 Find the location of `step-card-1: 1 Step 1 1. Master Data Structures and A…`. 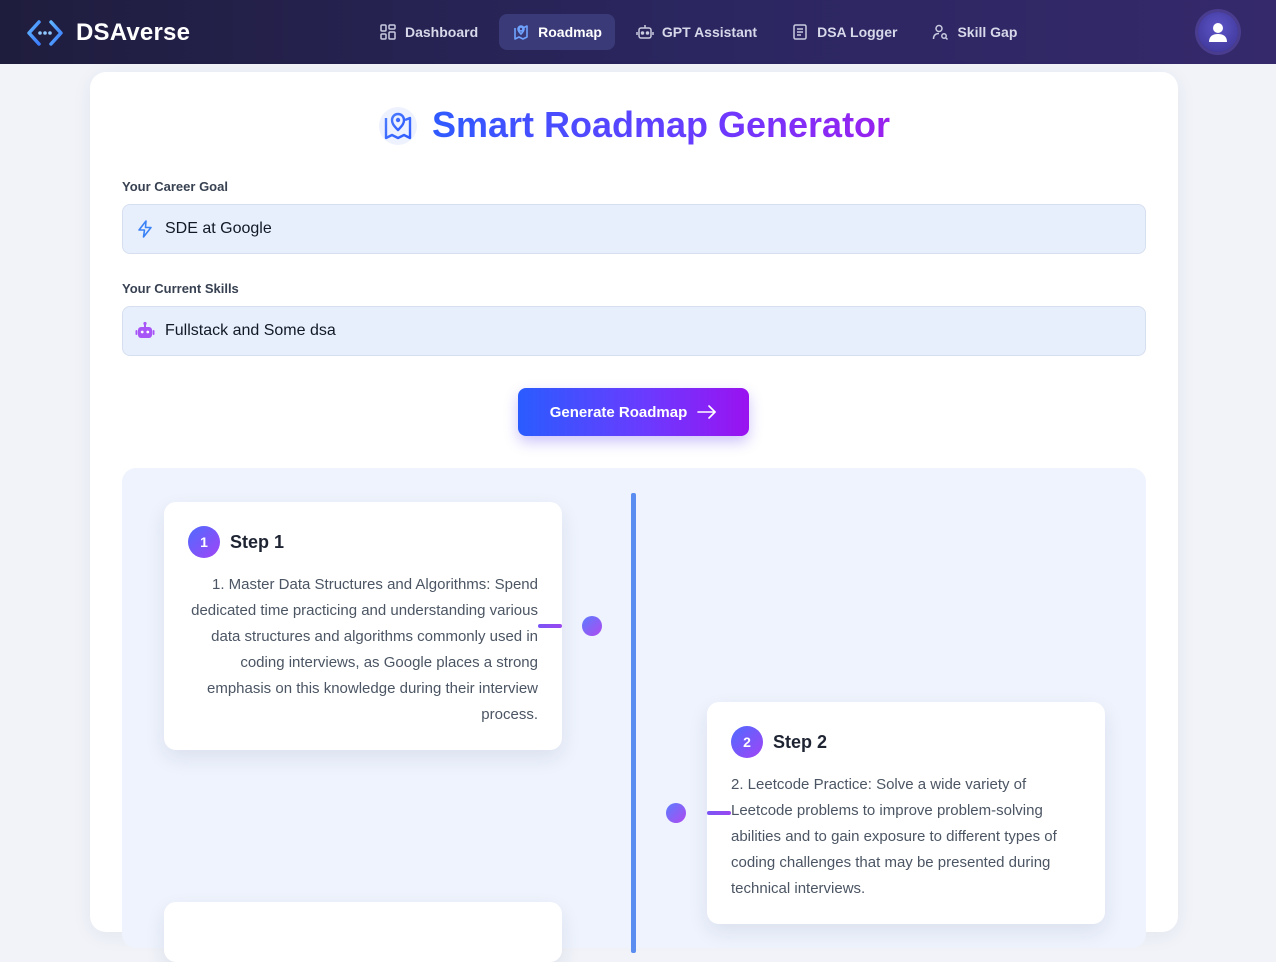

step-card-1: 1 Step 1 1. Master Data Structures and A… is located at coordinates (363, 626).